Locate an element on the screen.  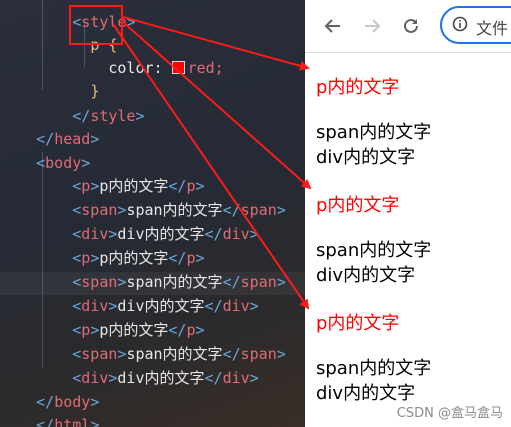
reload-icon is located at coordinates (411, 25).